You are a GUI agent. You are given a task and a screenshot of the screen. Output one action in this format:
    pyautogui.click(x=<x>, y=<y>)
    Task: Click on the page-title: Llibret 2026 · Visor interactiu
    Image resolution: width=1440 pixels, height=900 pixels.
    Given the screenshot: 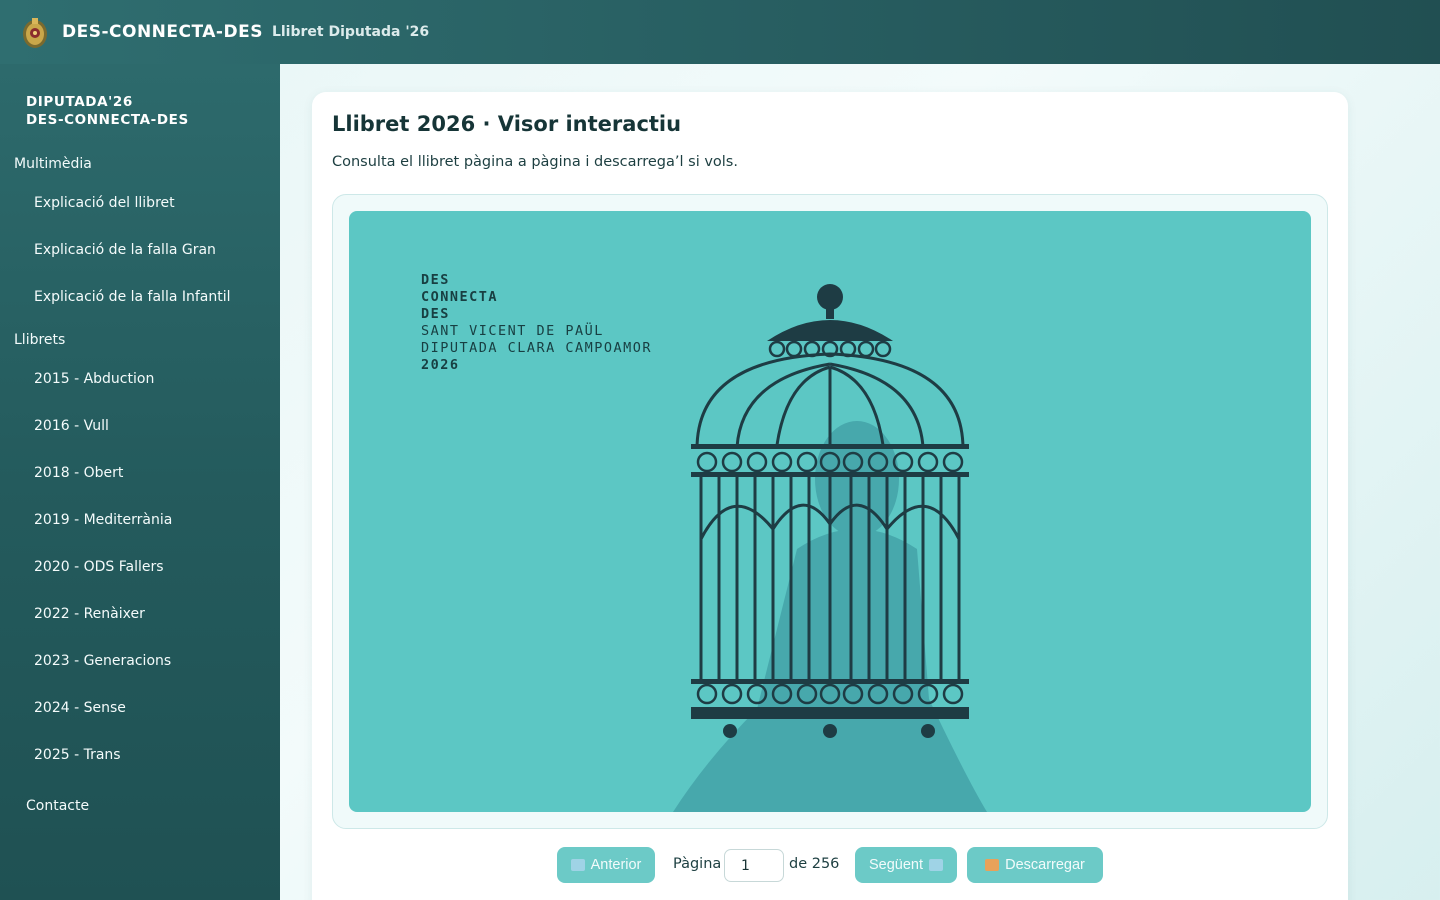 What is the action you would take?
    pyautogui.click(x=507, y=124)
    